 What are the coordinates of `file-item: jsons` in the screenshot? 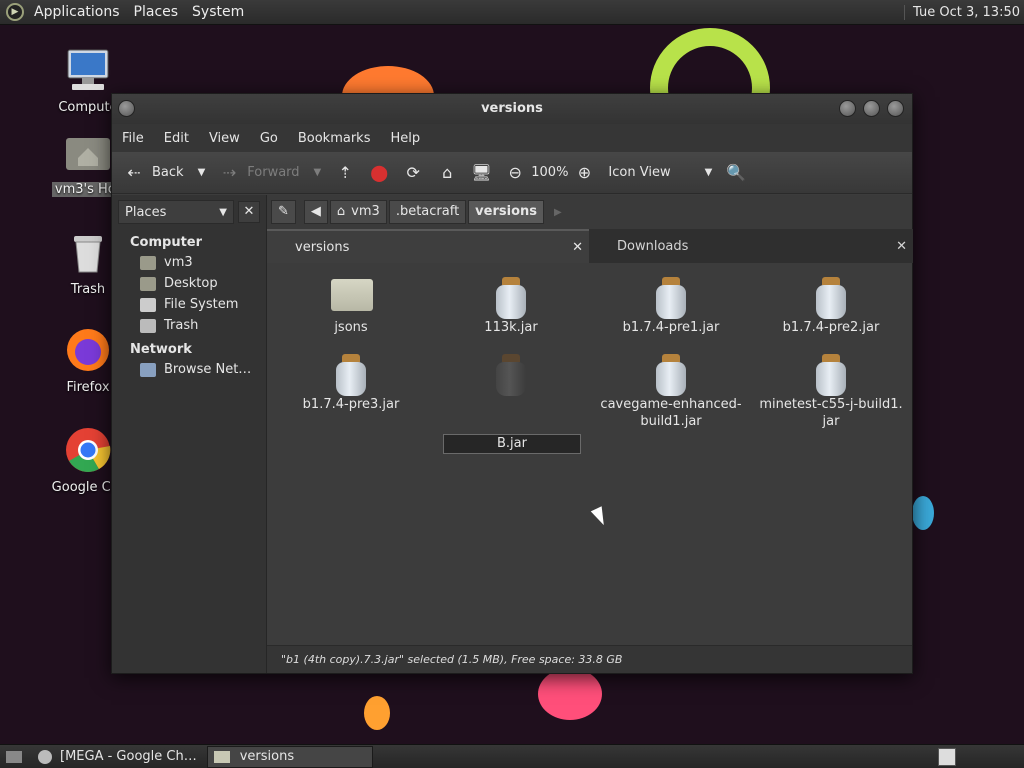 It's located at (351, 302).